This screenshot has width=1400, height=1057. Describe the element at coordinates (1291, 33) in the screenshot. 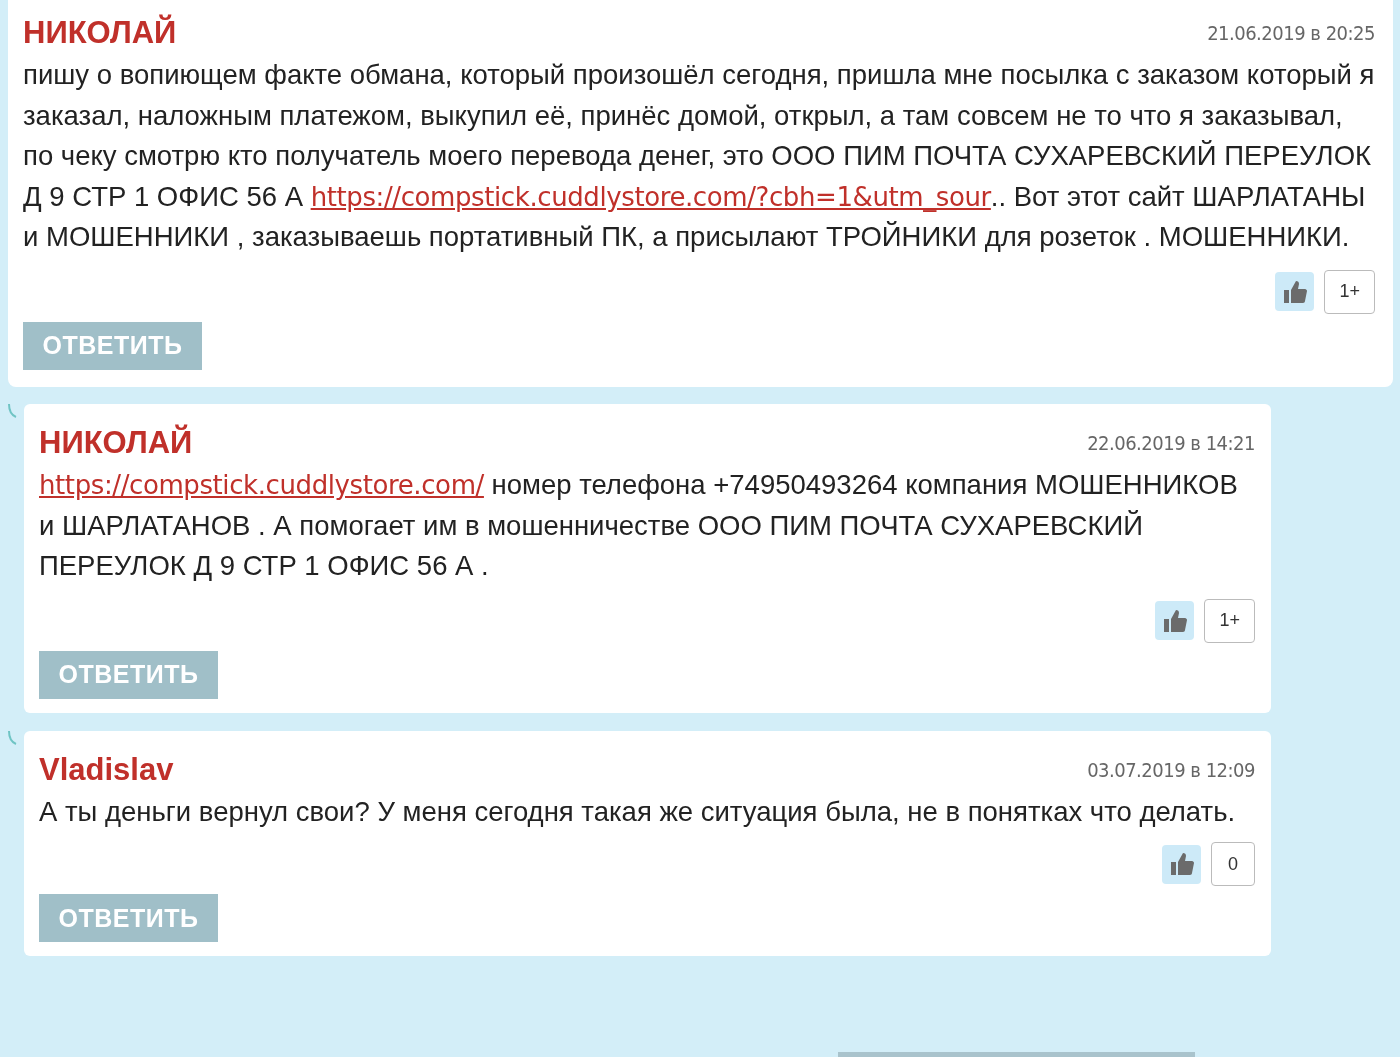

I see `comment-date: 21.06.2019 в 20:25` at that location.